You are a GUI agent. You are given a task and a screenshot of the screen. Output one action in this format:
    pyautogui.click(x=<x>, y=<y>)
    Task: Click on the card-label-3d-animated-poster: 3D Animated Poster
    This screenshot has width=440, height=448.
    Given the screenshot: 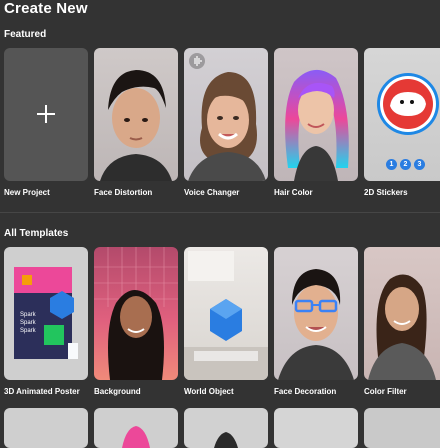 What is the action you would take?
    pyautogui.click(x=42, y=391)
    